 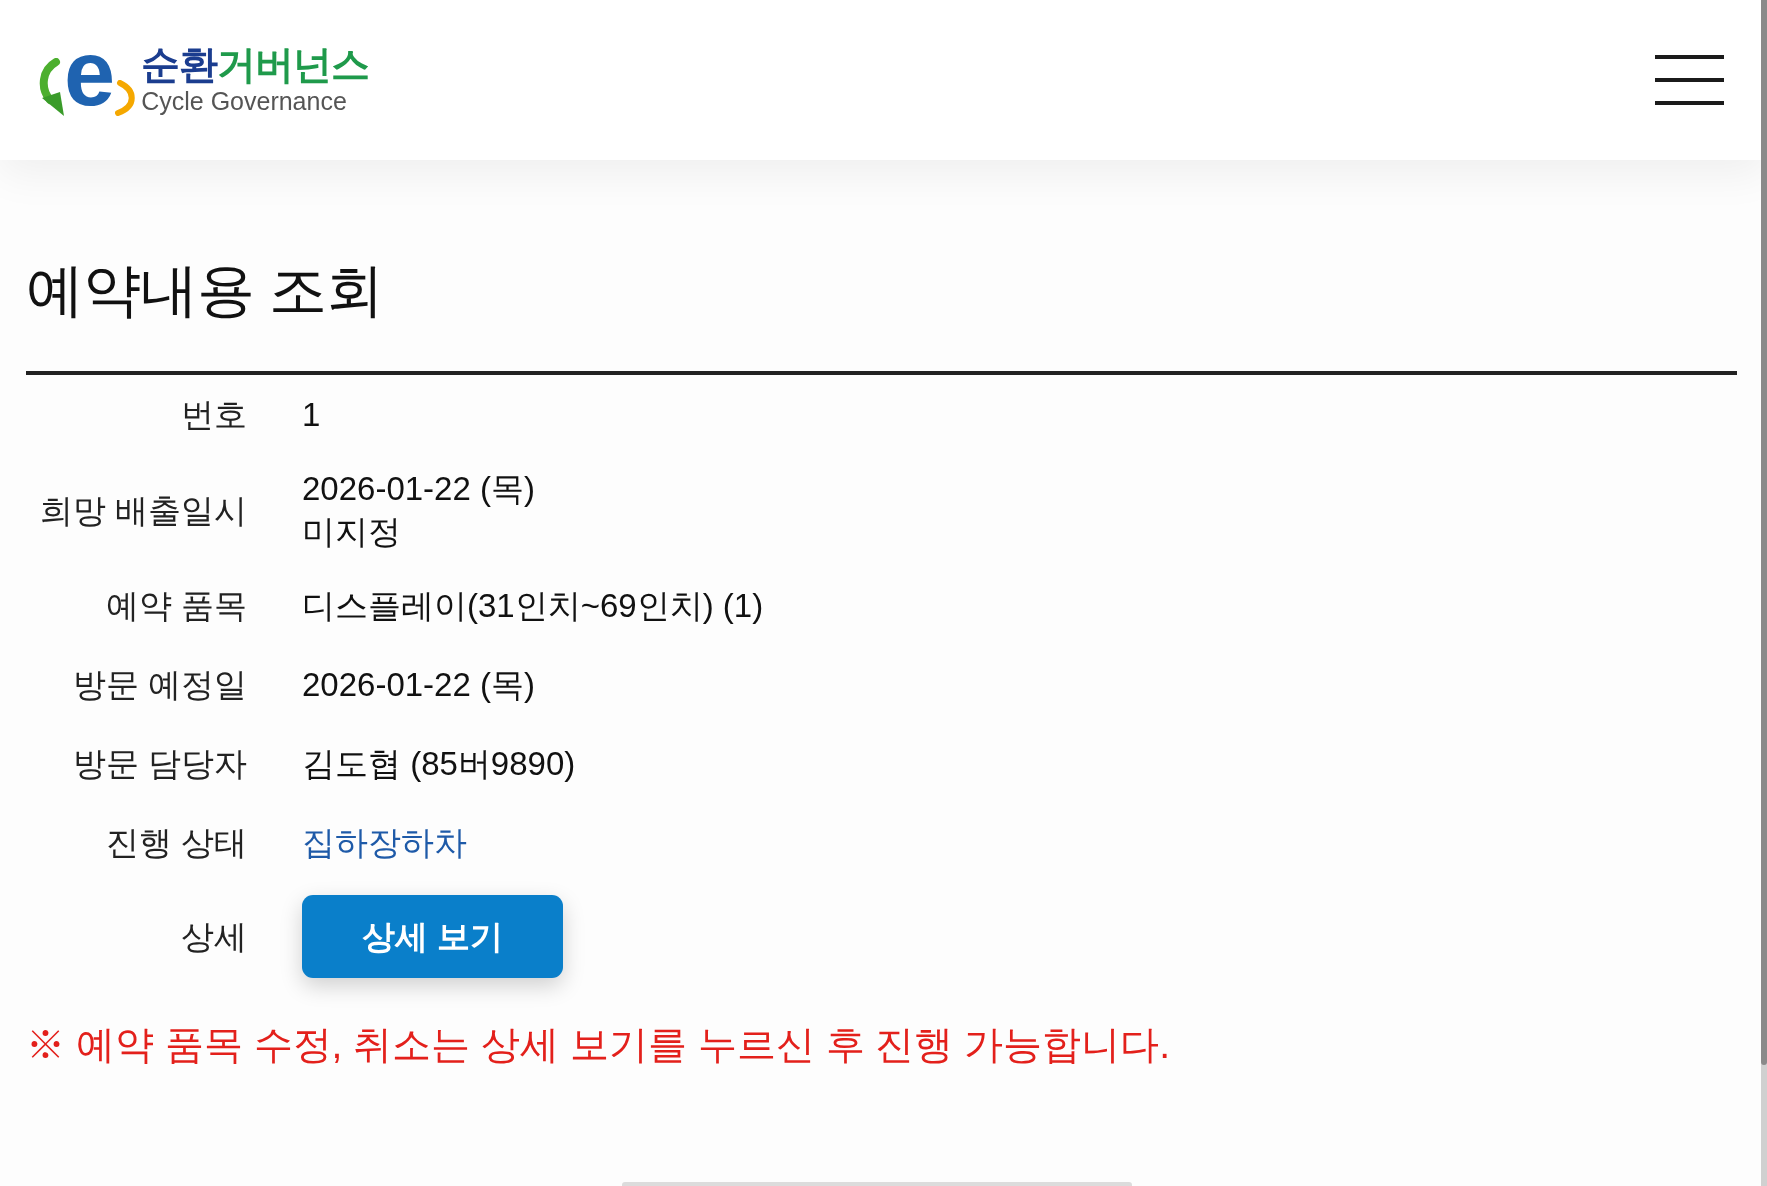 I want to click on detail-value: 미지정, so click(x=351, y=532).